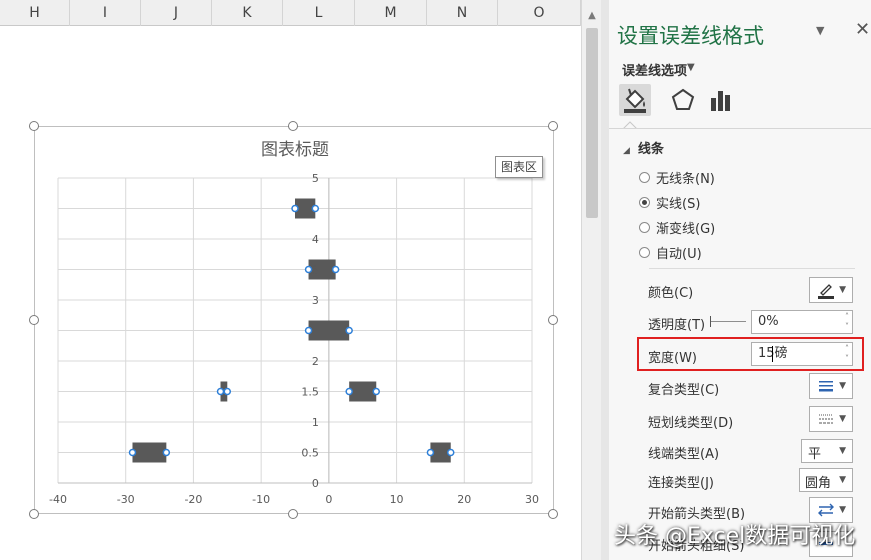  I want to click on section-divider, so click(752, 268).